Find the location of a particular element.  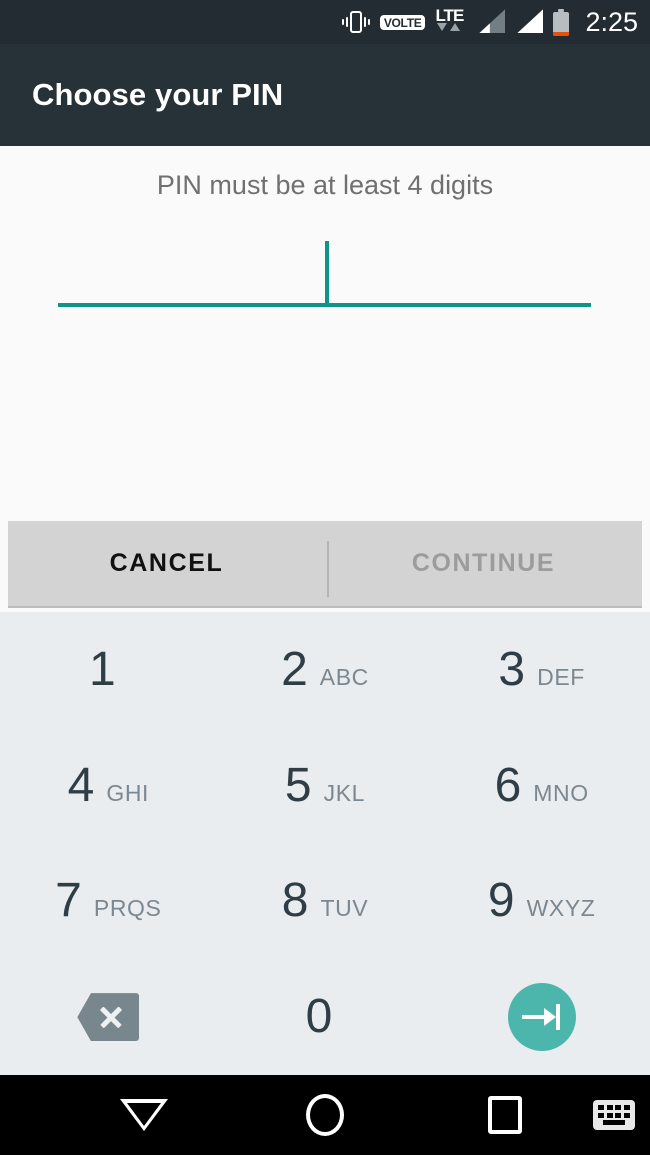

keyboard-switch-icon is located at coordinates (614, 1115).